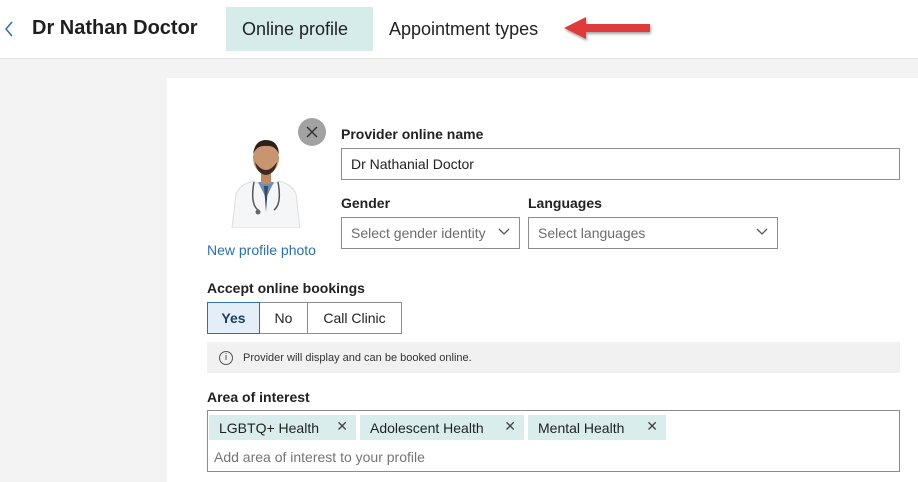 The width and height of the screenshot is (918, 482). What do you see at coordinates (284, 318) in the screenshot?
I see `bookings-no-button: No` at bounding box center [284, 318].